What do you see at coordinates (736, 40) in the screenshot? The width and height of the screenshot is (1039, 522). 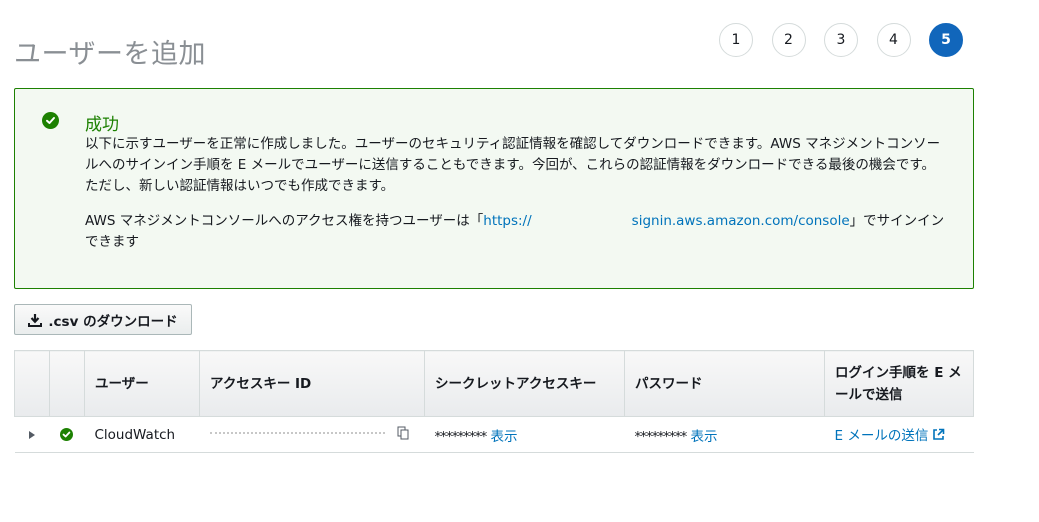 I see `step-1: 1` at bounding box center [736, 40].